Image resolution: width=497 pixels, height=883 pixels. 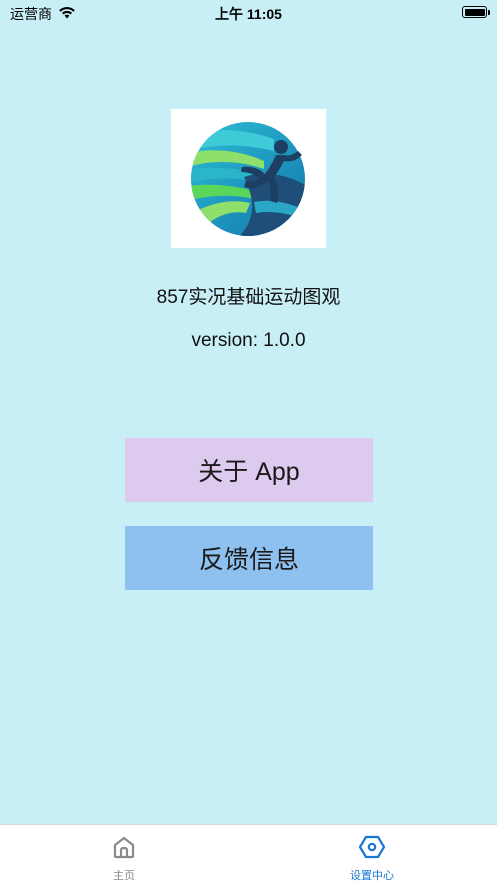 I want to click on home-icon, so click(x=124, y=849).